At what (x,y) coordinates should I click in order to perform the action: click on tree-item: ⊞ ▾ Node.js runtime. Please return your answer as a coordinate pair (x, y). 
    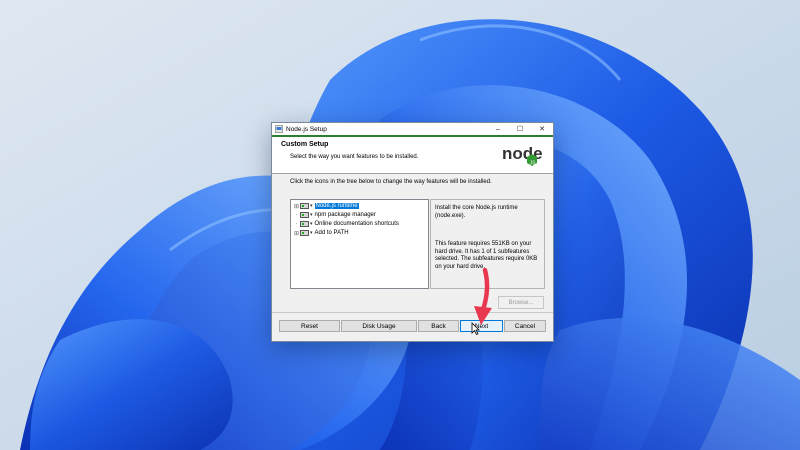
    Looking at the image, I should click on (326, 206).